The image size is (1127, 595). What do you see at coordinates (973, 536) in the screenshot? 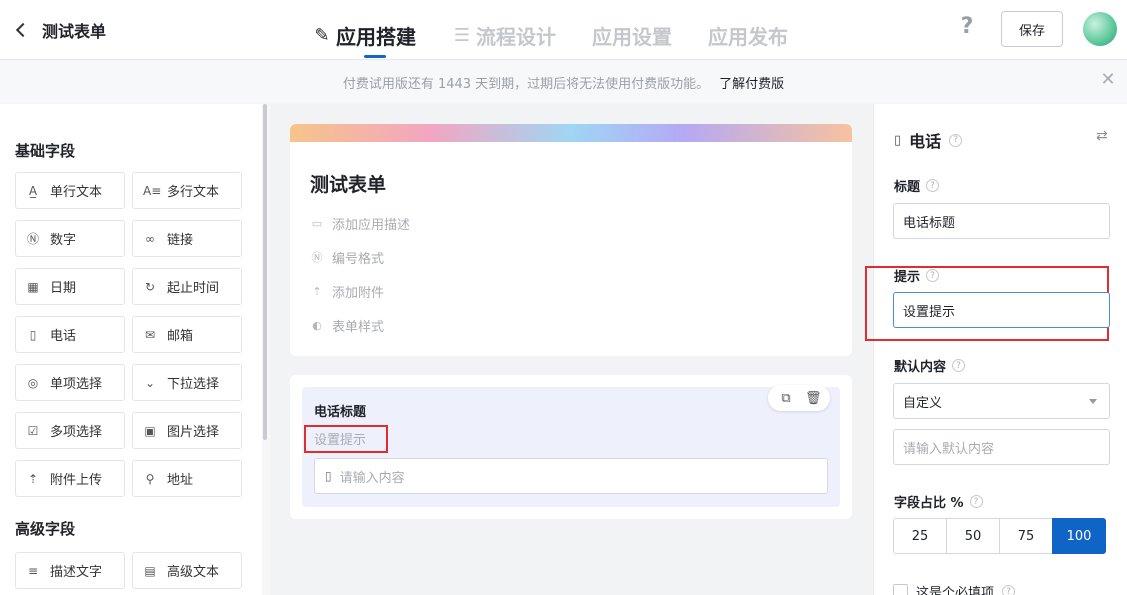
I see `ratio-option-50: 50` at bounding box center [973, 536].